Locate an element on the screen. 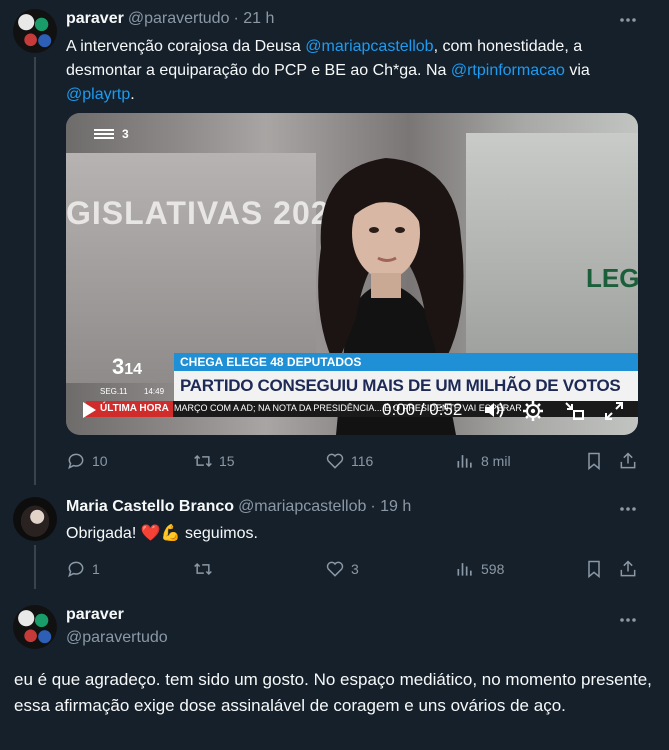 The image size is (669, 750). like-count: 3 is located at coordinates (355, 569).